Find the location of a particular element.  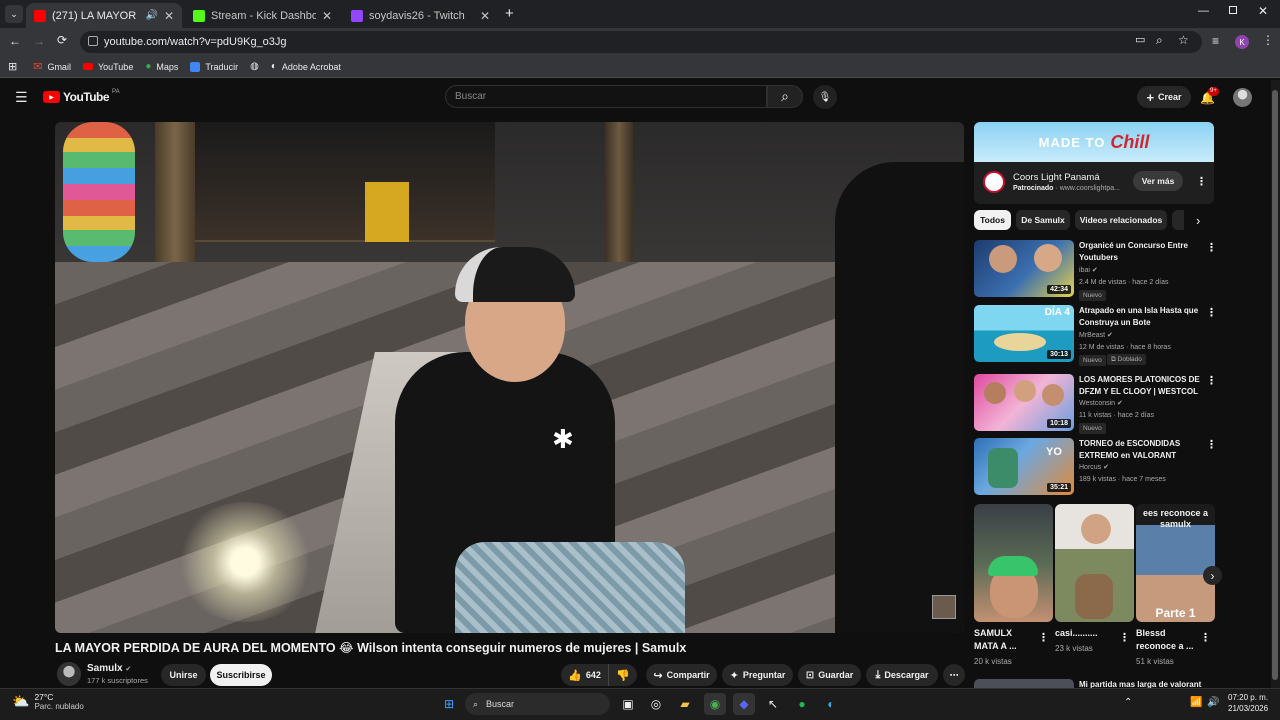

file-explorer-icon: ▰ is located at coordinates (685, 704).